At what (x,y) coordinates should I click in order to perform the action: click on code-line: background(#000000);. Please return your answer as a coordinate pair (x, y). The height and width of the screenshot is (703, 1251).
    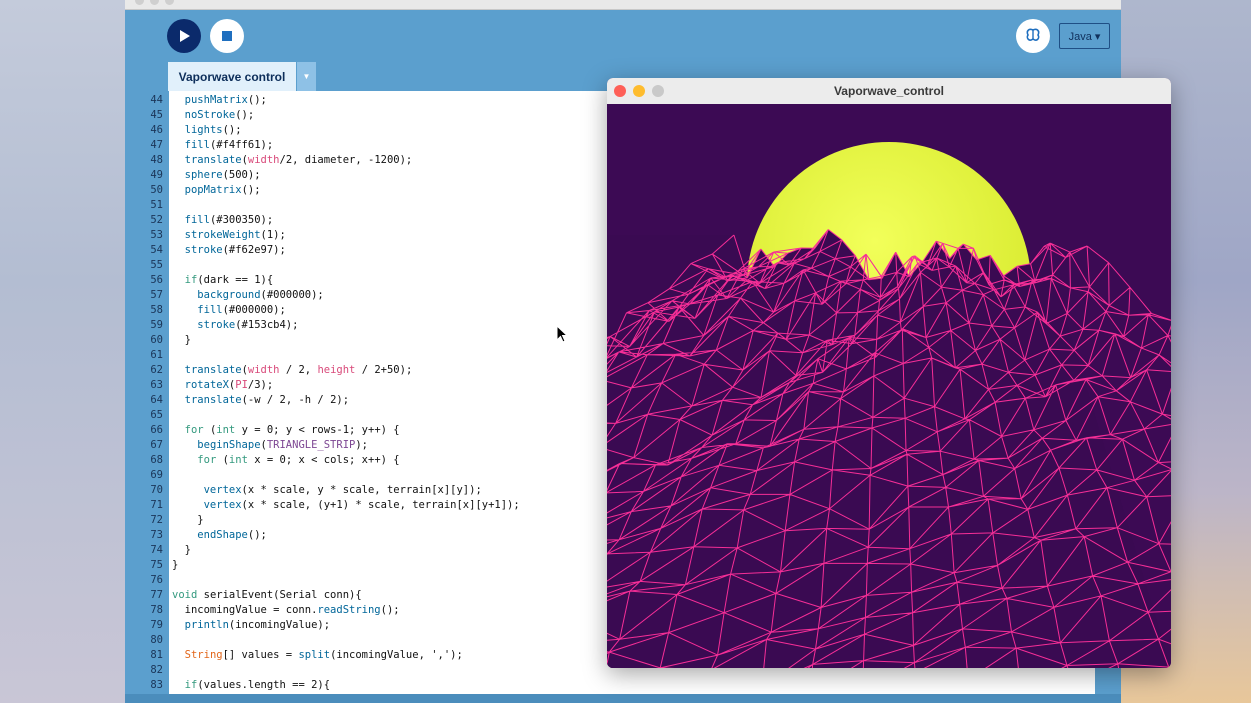
    Looking at the image, I should click on (260, 295).